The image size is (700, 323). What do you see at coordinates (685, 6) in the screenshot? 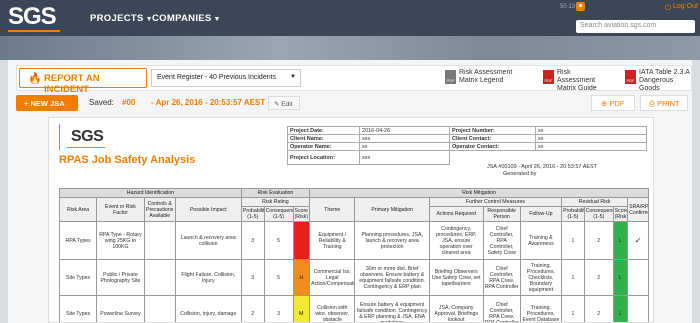
I see `logout-link: Log Out` at bounding box center [685, 6].